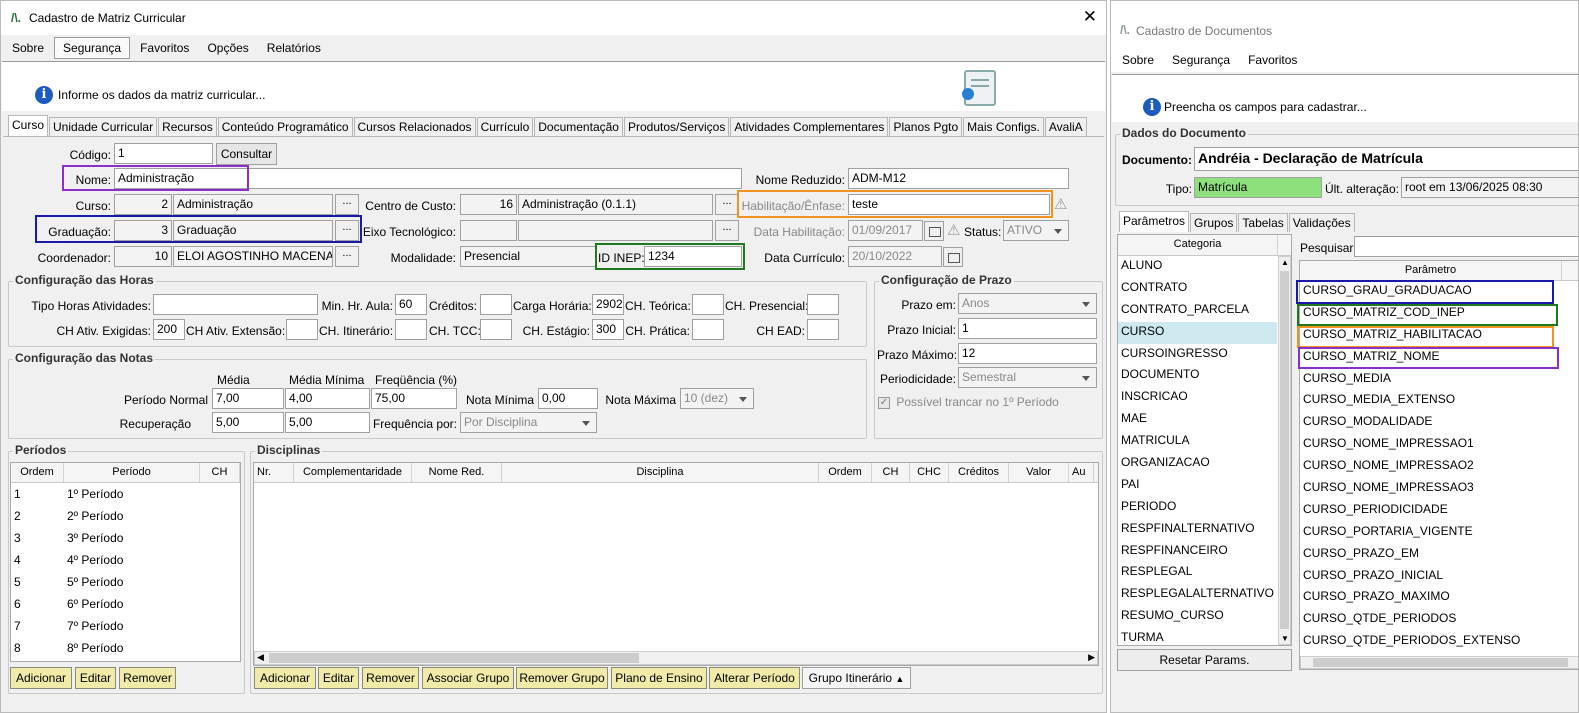 The width and height of the screenshot is (1579, 713). What do you see at coordinates (528, 422) in the screenshot?
I see `frequencia-por-select: Por Disciplina` at bounding box center [528, 422].